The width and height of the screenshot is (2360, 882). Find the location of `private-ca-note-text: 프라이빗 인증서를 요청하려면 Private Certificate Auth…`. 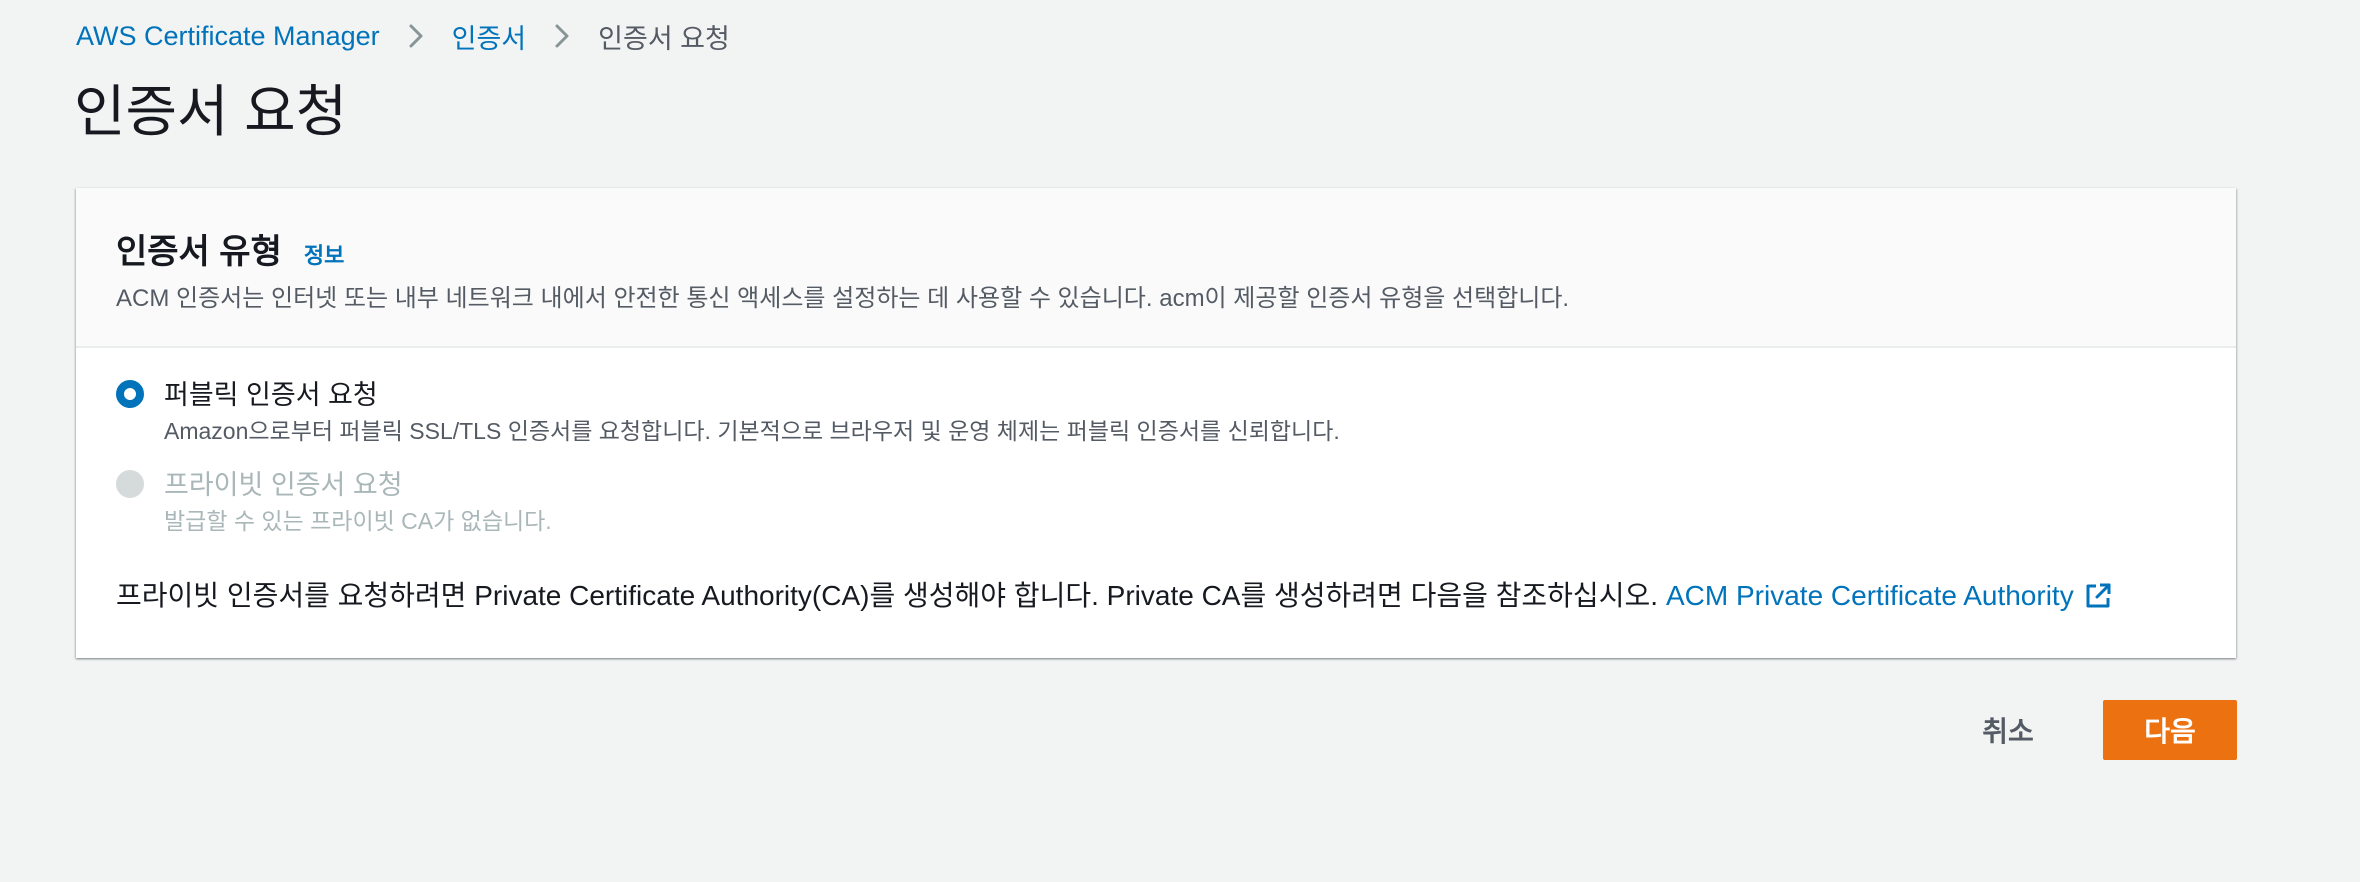

private-ca-note-text: 프라이빗 인증서를 요청하려면 Private Certificate Auth… is located at coordinates (887, 595).